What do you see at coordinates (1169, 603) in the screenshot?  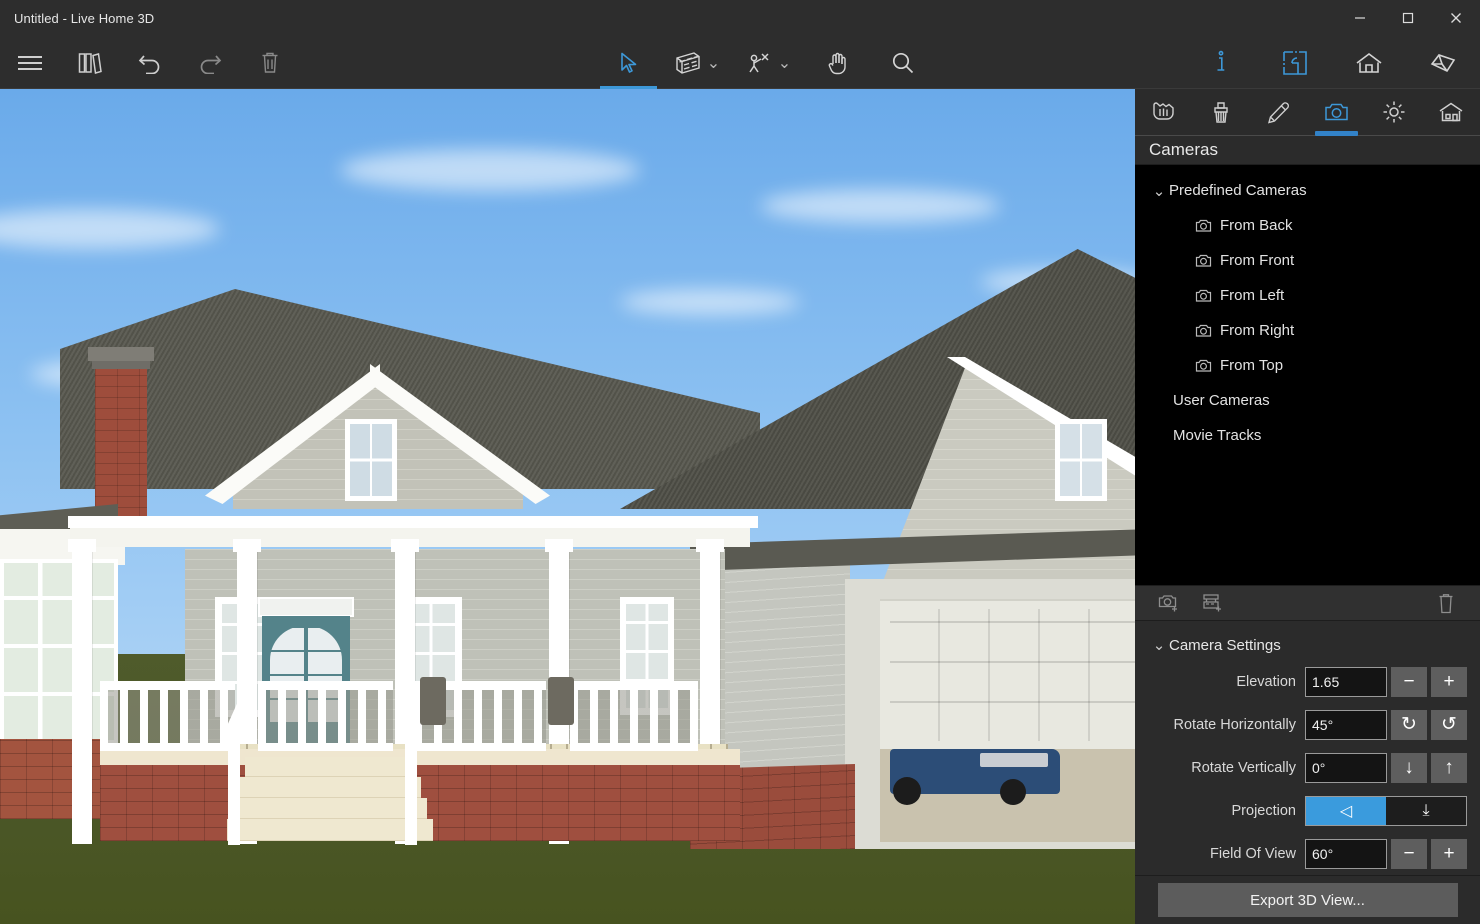 I see `add-camera-icon` at bounding box center [1169, 603].